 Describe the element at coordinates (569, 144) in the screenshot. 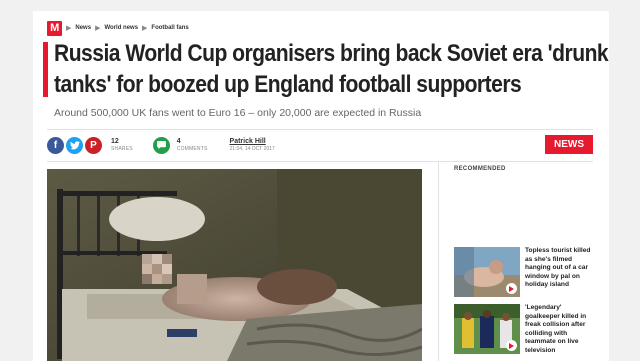

I see `section-badge: NEWS` at that location.